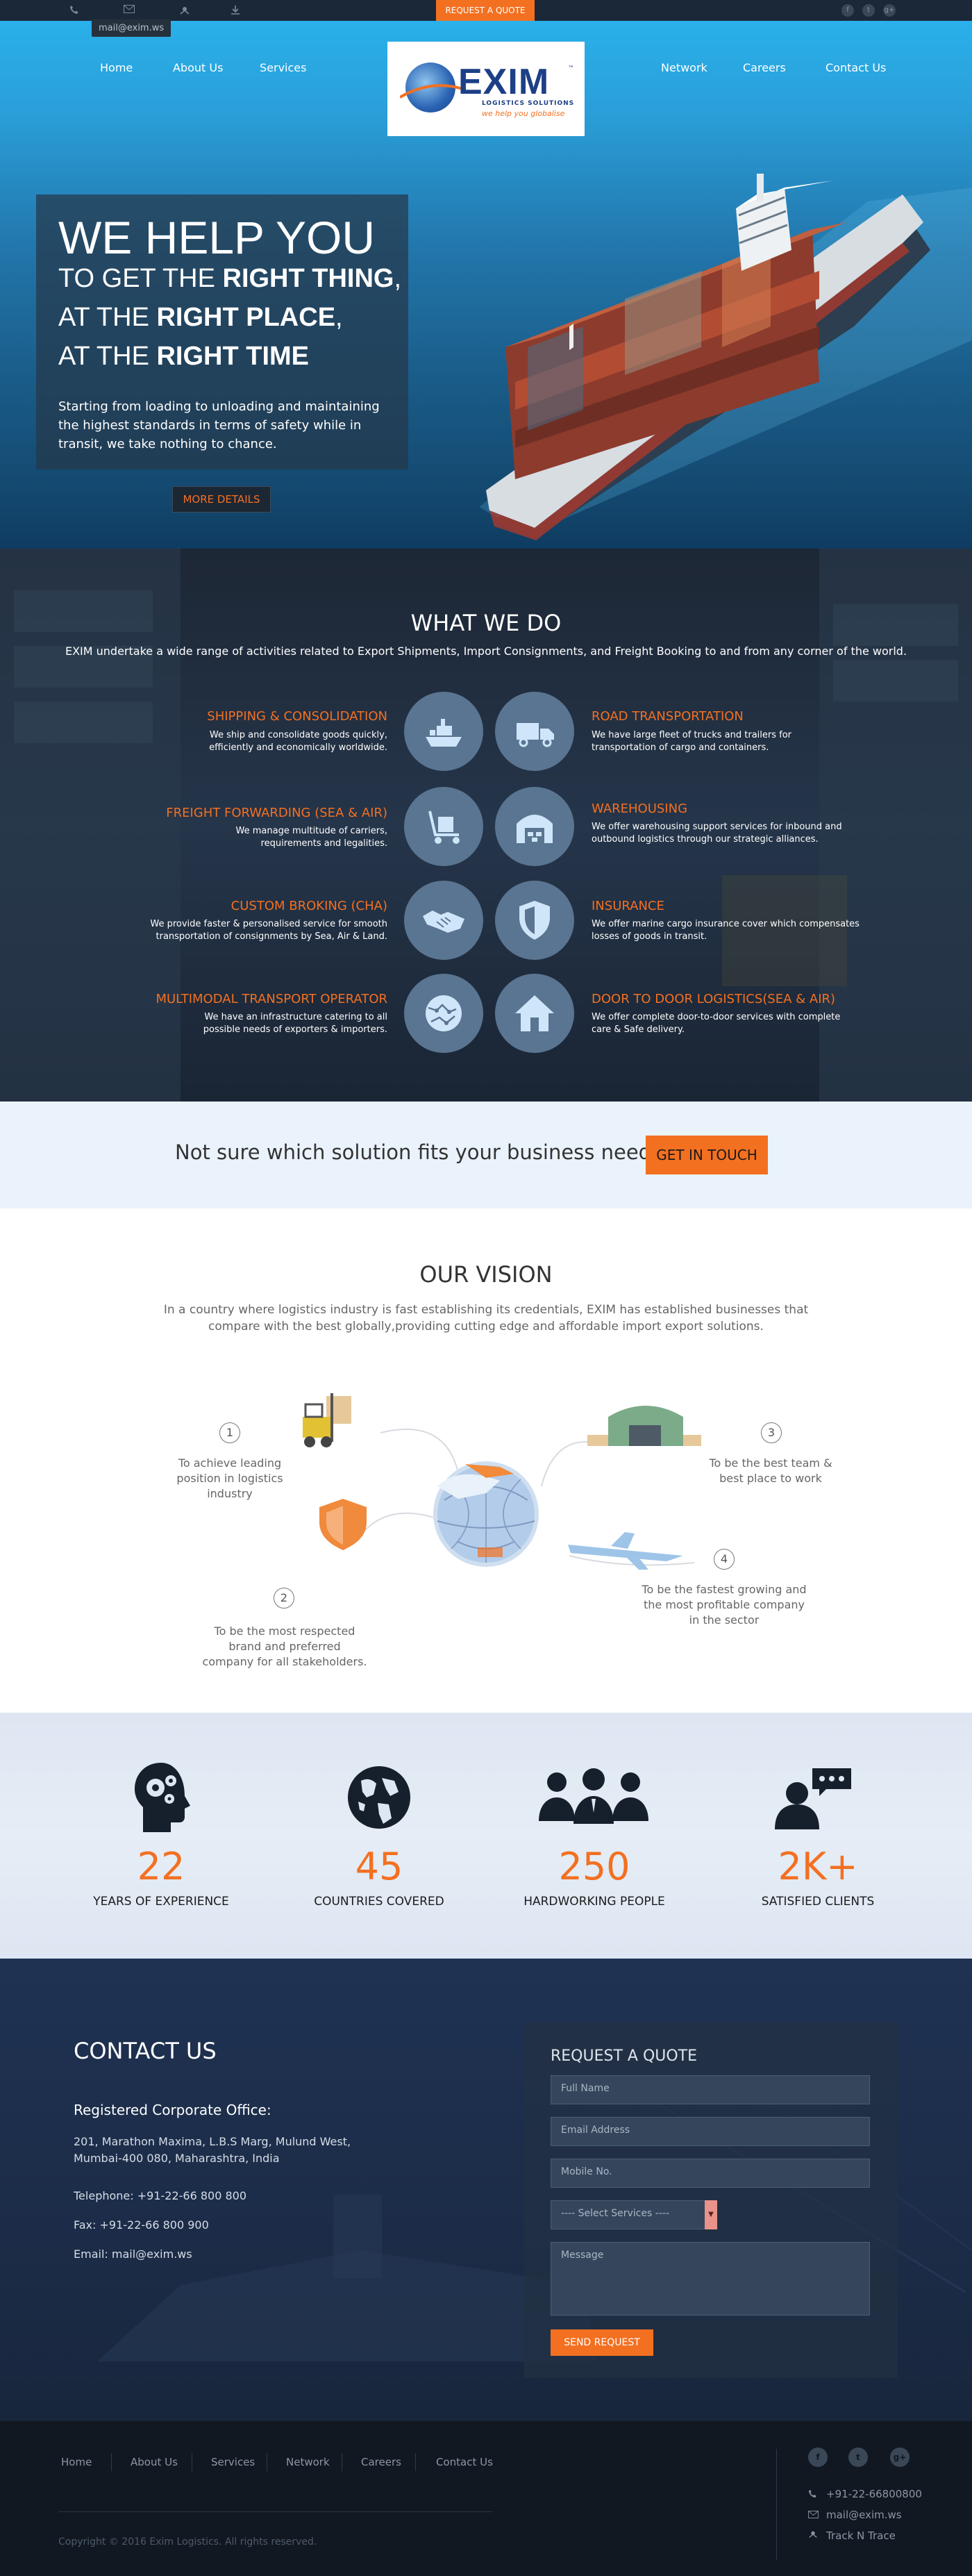 The width and height of the screenshot is (972, 2576). I want to click on twitter-icon: t, so click(869, 10).